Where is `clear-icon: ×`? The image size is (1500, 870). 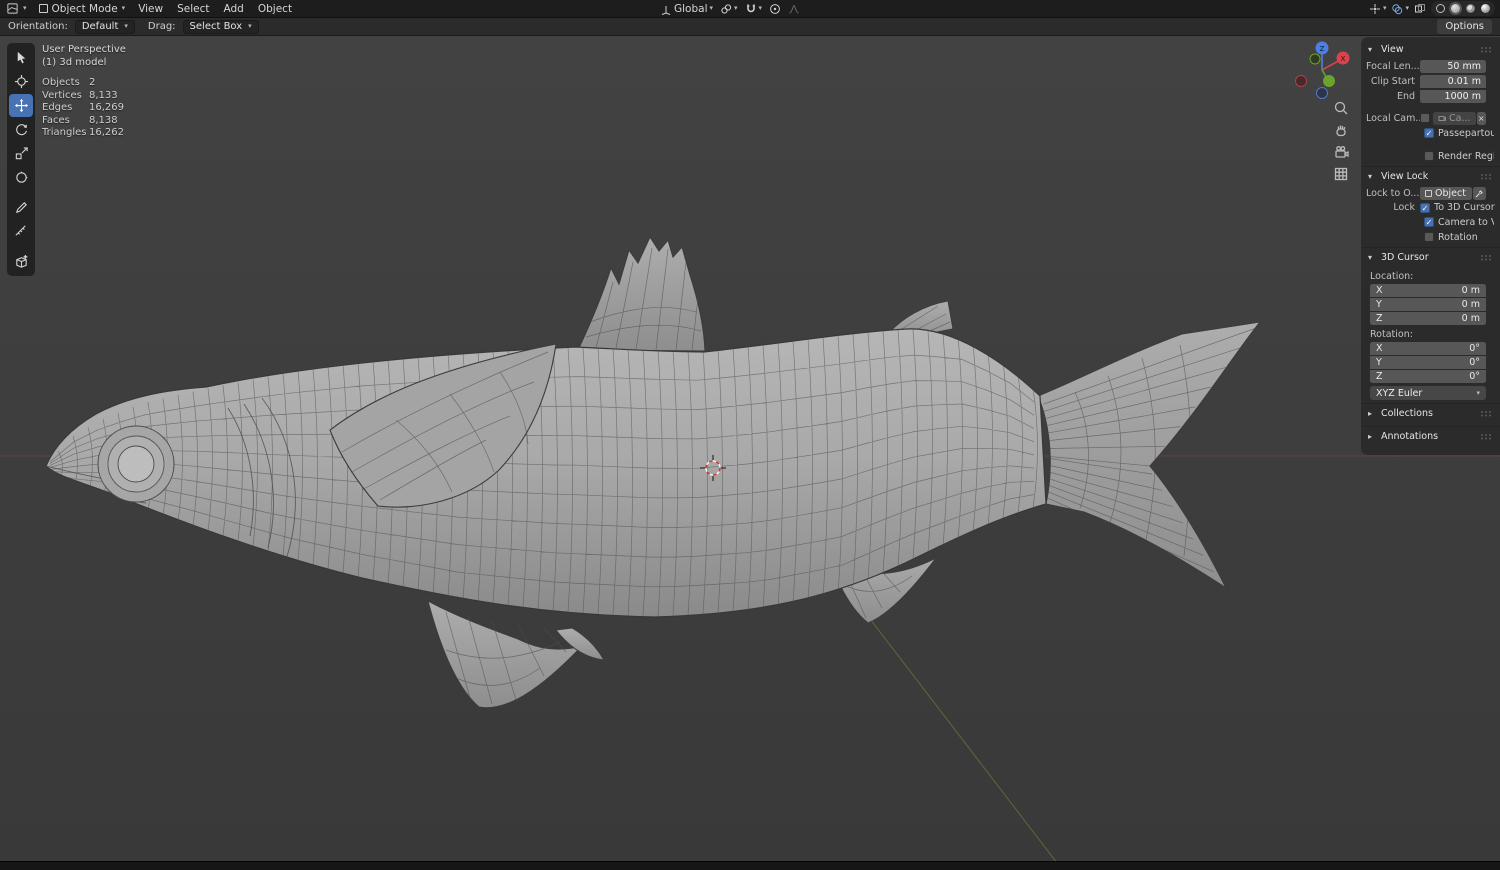
clear-icon: × is located at coordinates (1481, 118).